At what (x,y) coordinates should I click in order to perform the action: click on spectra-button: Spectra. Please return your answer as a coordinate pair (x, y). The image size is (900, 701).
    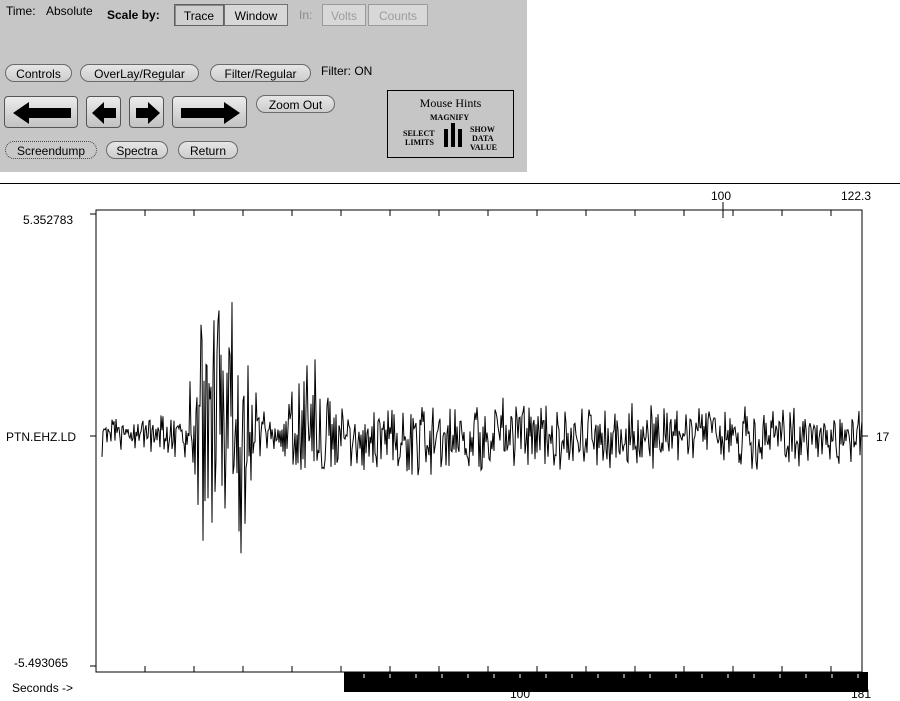
    Looking at the image, I should click on (137, 150).